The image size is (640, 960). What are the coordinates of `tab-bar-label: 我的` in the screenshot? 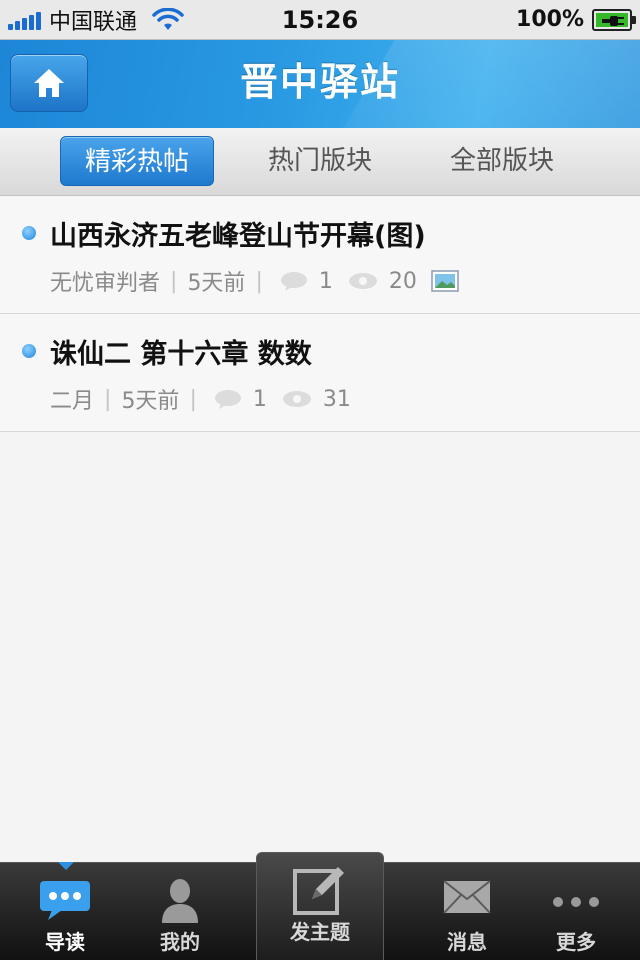 It's located at (180, 942).